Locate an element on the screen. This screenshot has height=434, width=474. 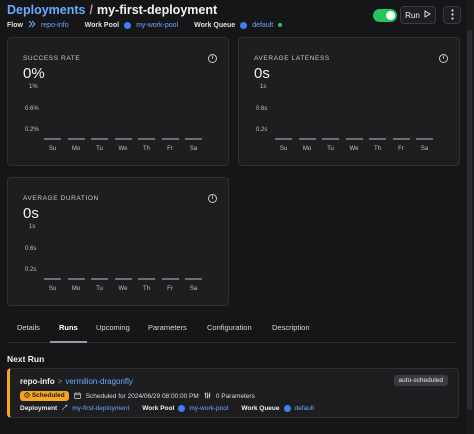
tab-description: Description is located at coordinates (291, 330).